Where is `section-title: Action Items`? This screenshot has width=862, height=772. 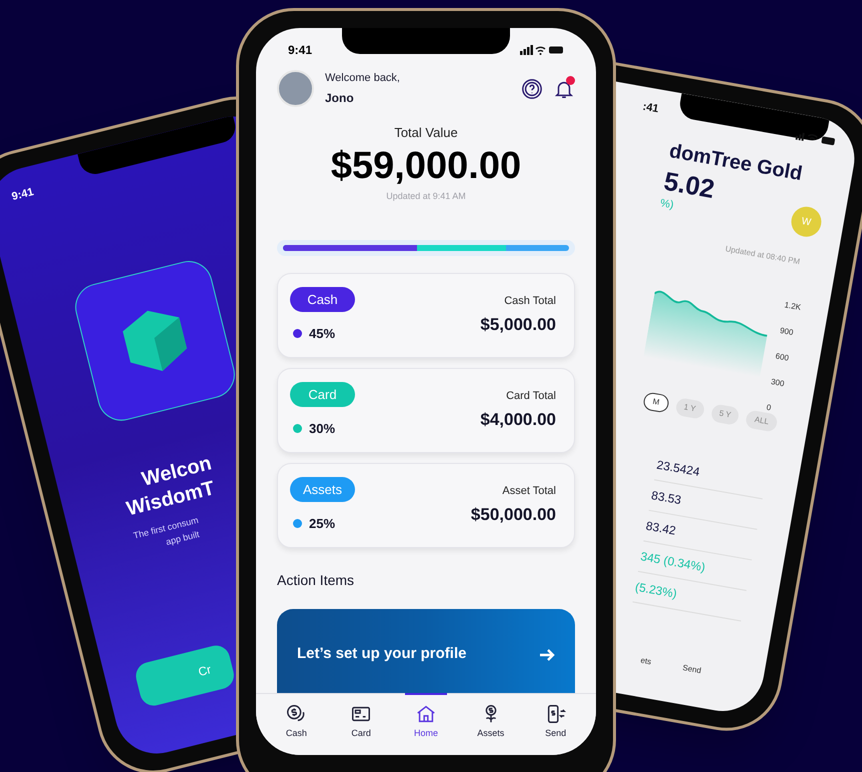 section-title: Action Items is located at coordinates (316, 580).